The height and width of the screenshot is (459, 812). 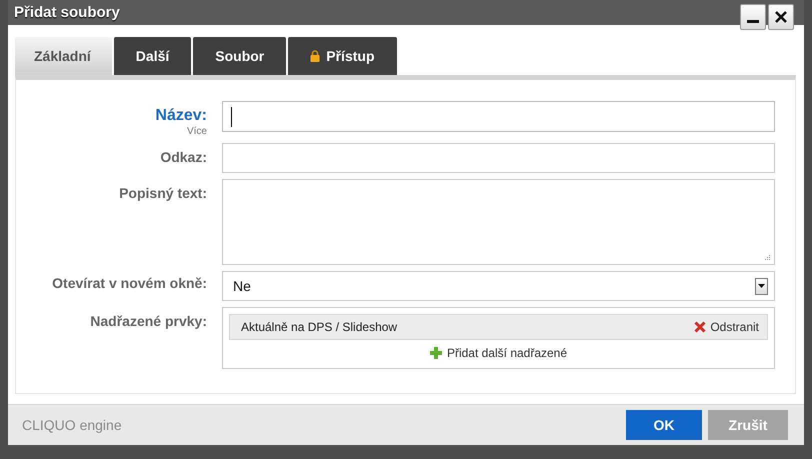 What do you see at coordinates (499, 353) in the screenshot?
I see `add-parent-link: Přidat další nadřazené` at bounding box center [499, 353].